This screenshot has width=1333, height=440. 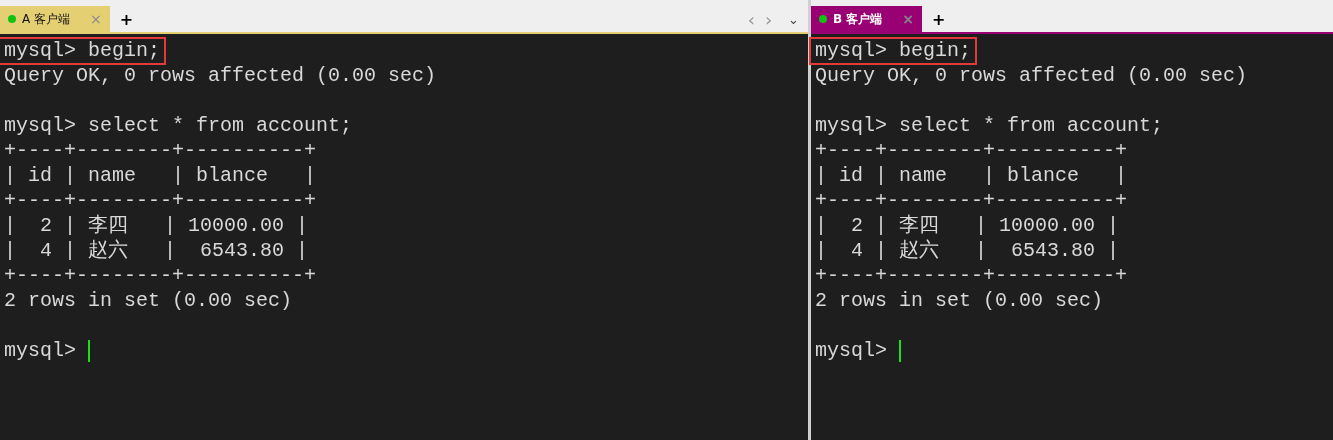 What do you see at coordinates (46, 19) in the screenshot?
I see `tab-label: A 客户端` at bounding box center [46, 19].